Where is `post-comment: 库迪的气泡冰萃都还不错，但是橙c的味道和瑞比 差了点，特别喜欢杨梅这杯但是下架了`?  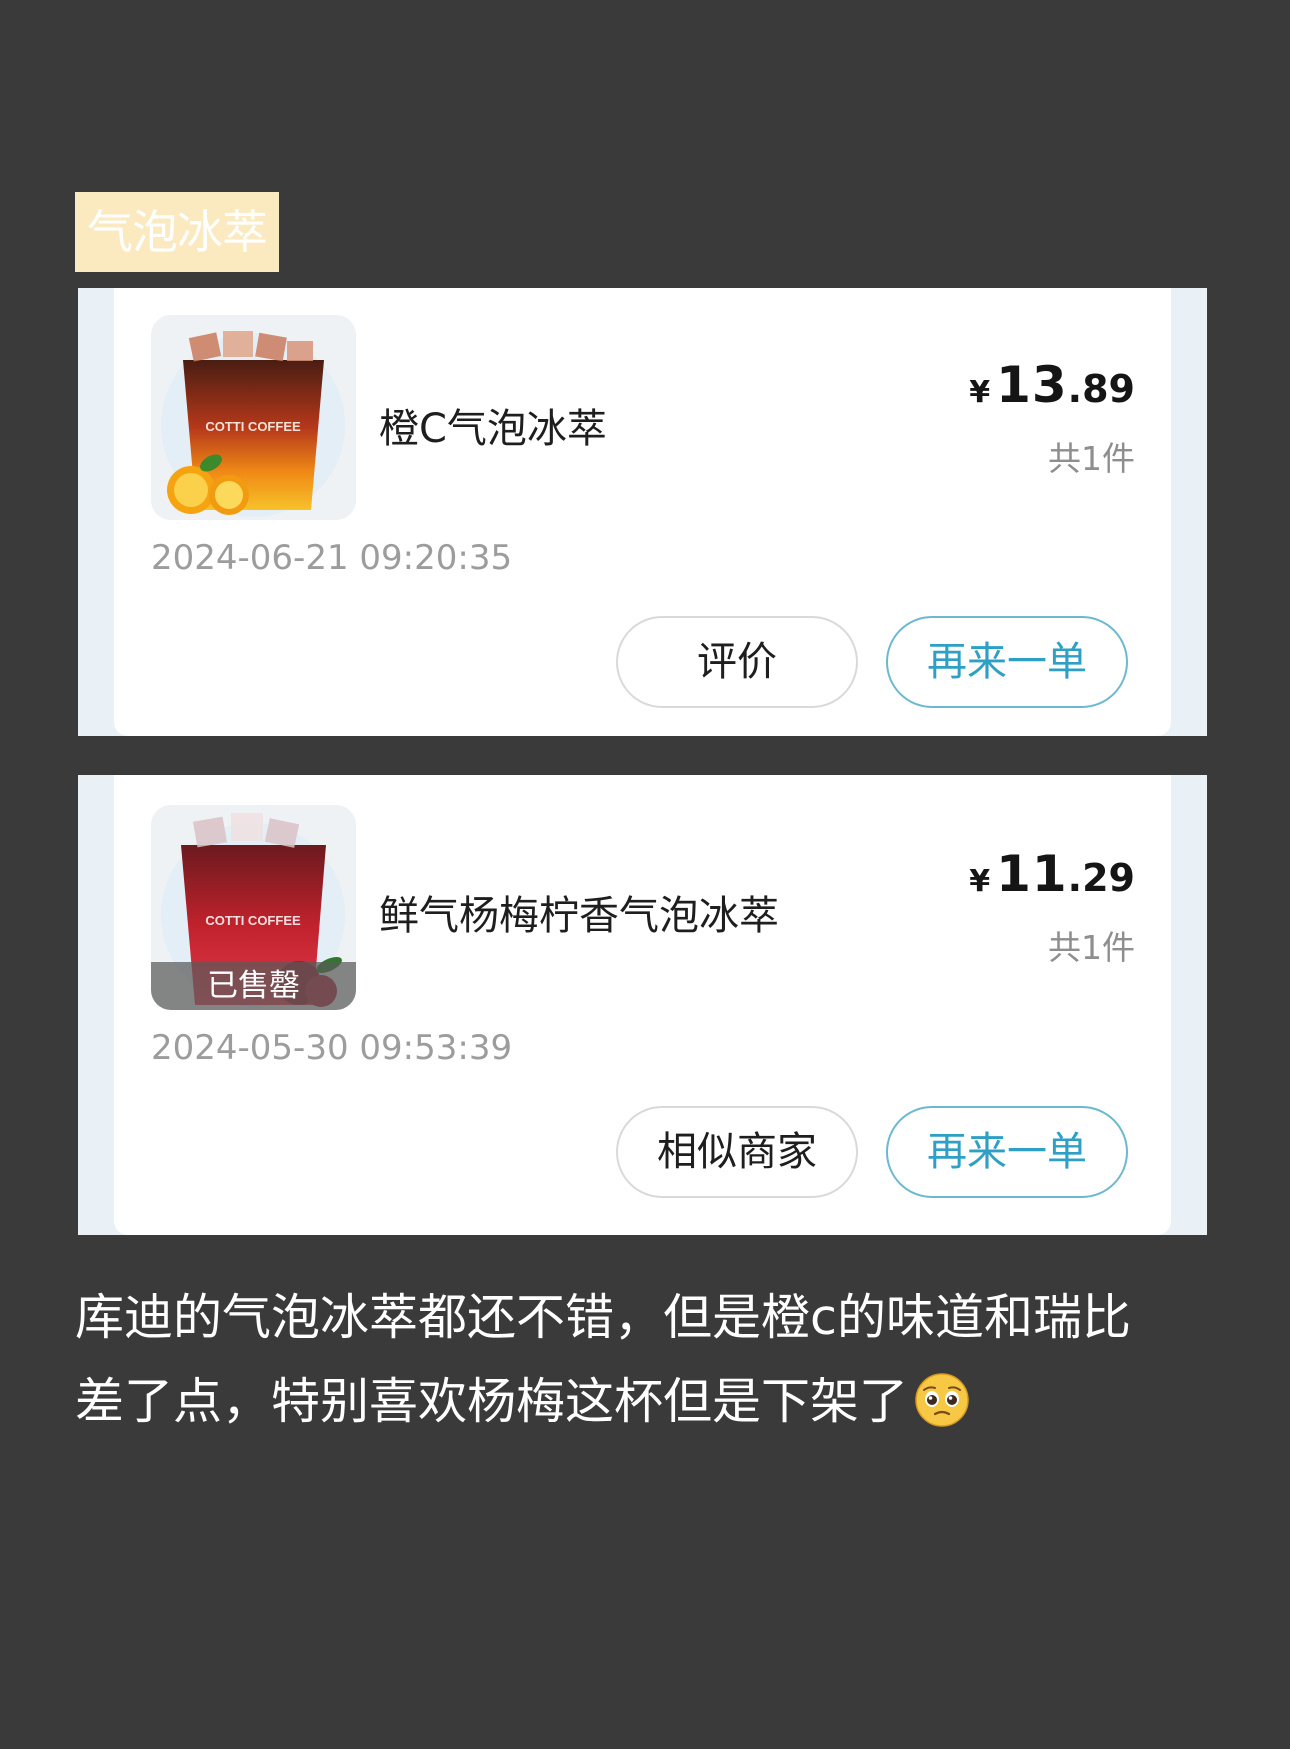
post-comment: 库迪的气泡冰萃都还不错，但是橙c的味道和瑞比 差了点，特别喜欢杨梅这杯但是下架了 is located at coordinates (650, 1360).